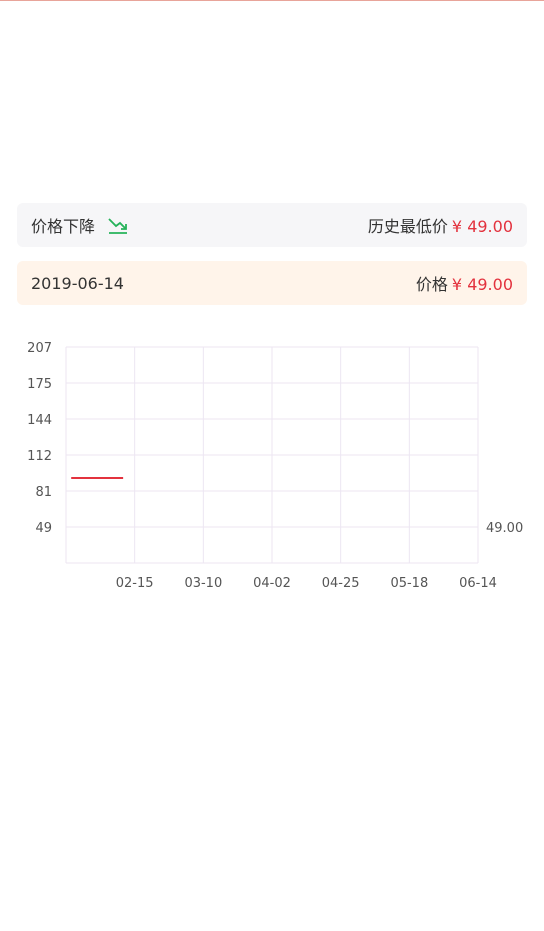 The image size is (544, 931). Describe the element at coordinates (306, 583) in the screenshot. I see `x-axis-labels: 02-15 03-10 04-02 04-25 05-18 06-14` at that location.